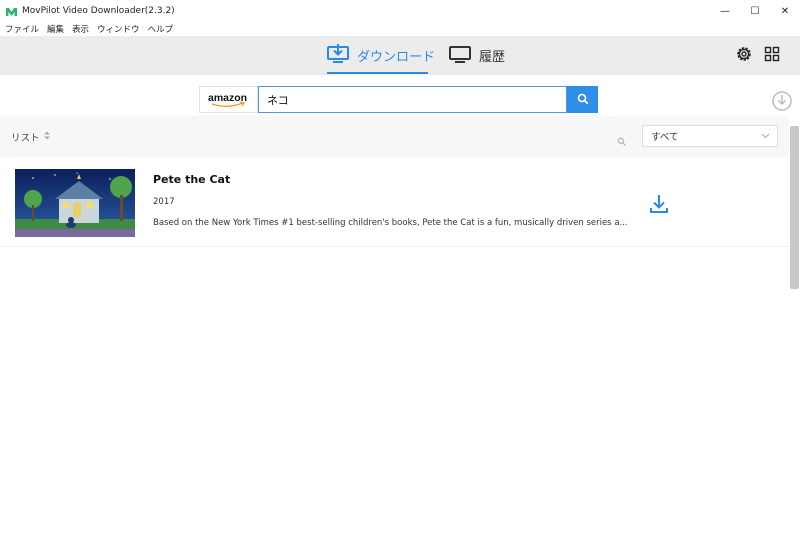 This screenshot has width=800, height=534. What do you see at coordinates (400, 29) in the screenshot?
I see `menu-bar: ファイル 編集 表示 ウィンドウ ヘルプ` at bounding box center [400, 29].